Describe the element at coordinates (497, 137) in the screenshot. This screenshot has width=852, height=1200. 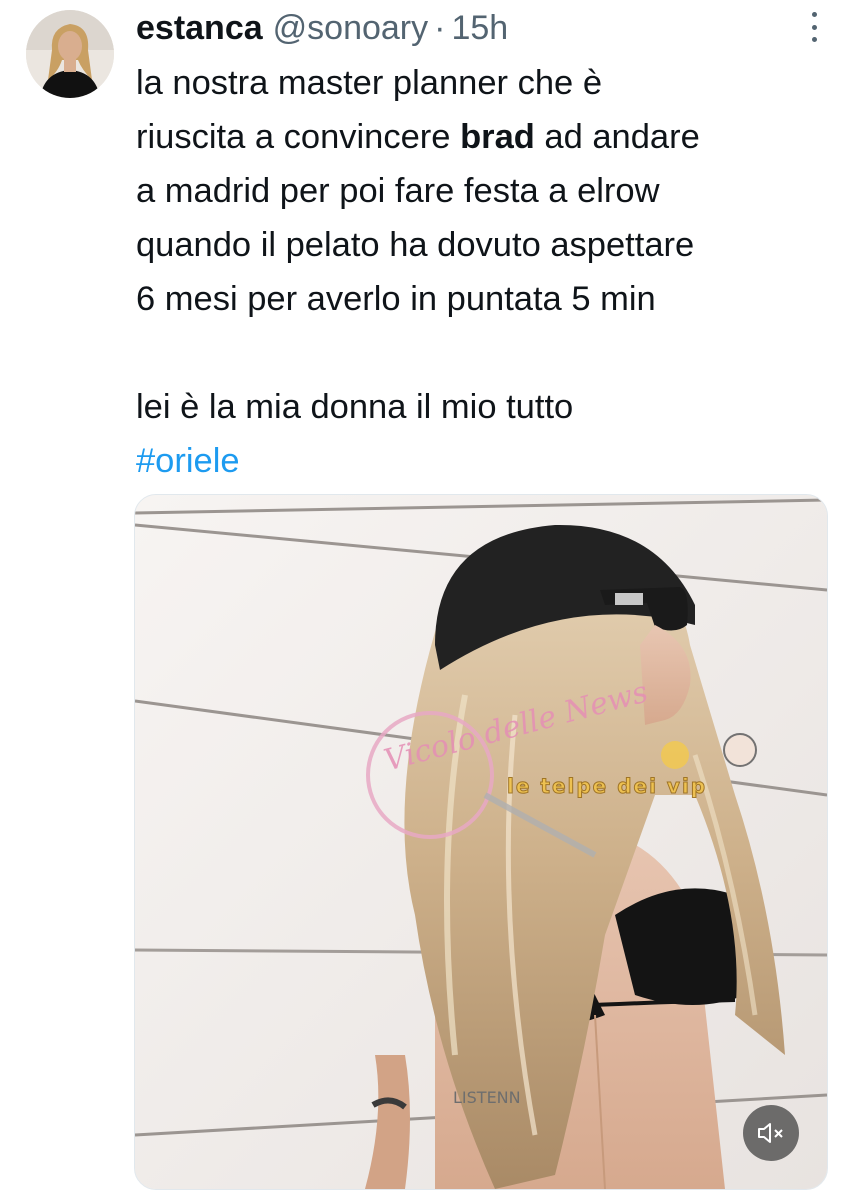
I see `bold-mention: brad` at that location.